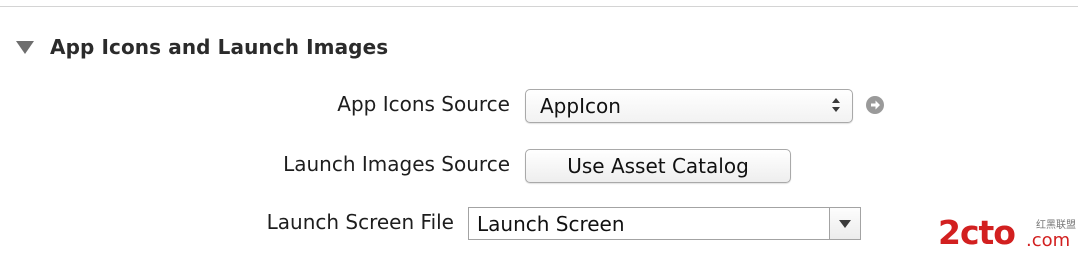 This screenshot has height=256, width=1078. I want to click on up-down-arrows-icon, so click(836, 106).